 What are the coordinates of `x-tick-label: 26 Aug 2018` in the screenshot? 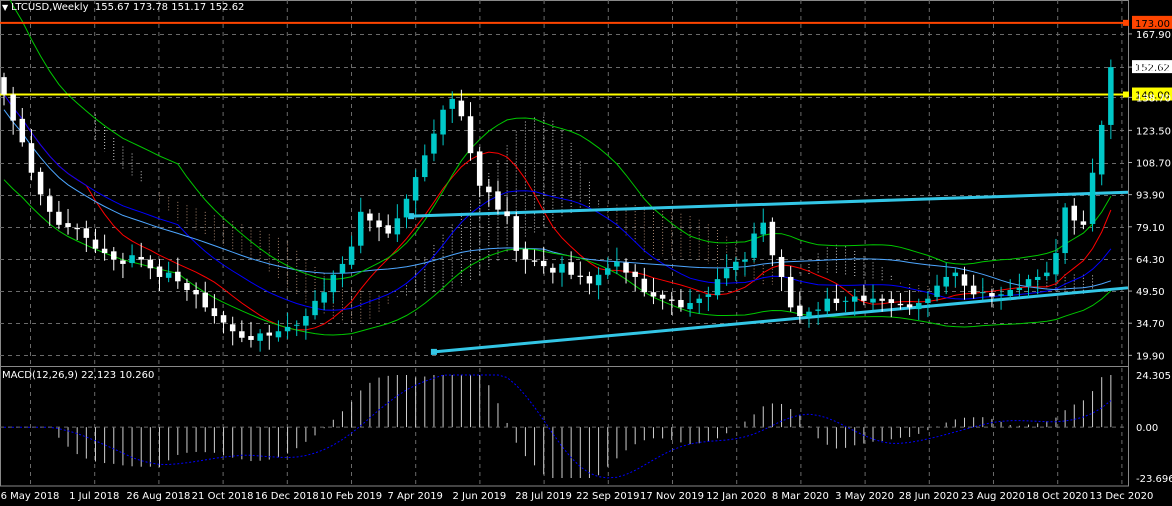 It's located at (158, 496).